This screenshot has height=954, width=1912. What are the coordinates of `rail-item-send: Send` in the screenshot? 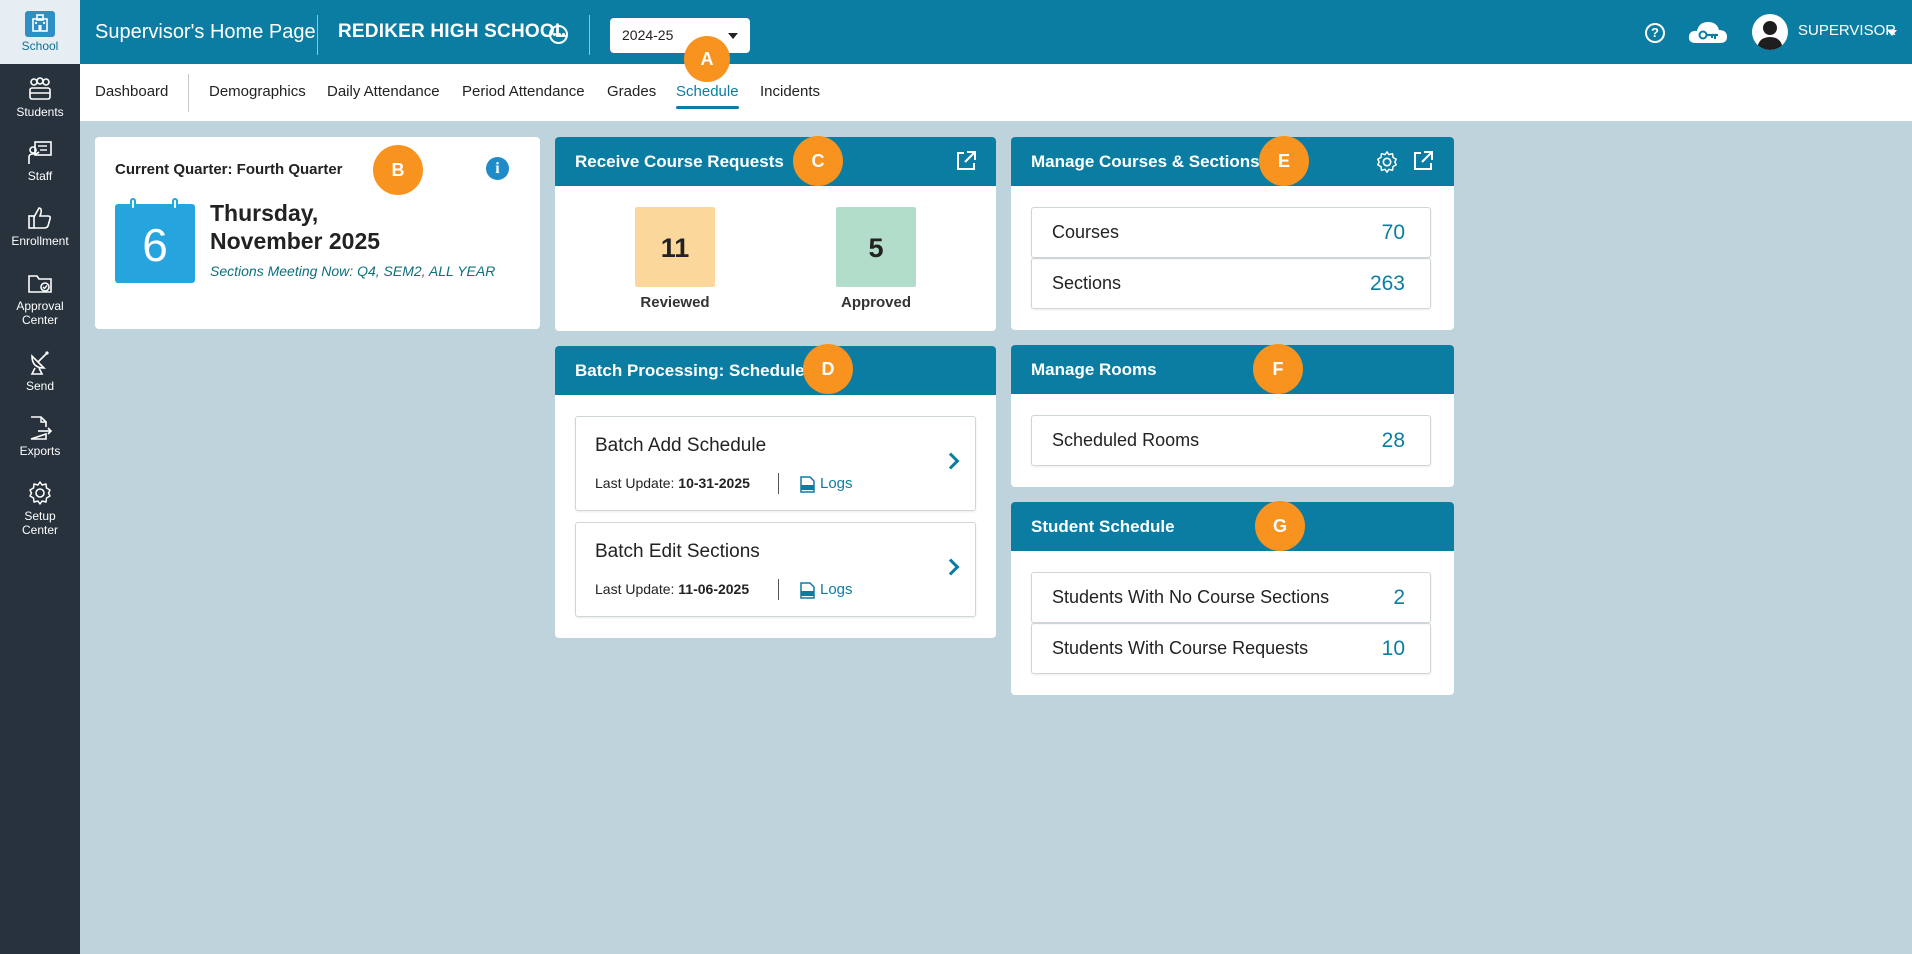 It's located at (40, 371).